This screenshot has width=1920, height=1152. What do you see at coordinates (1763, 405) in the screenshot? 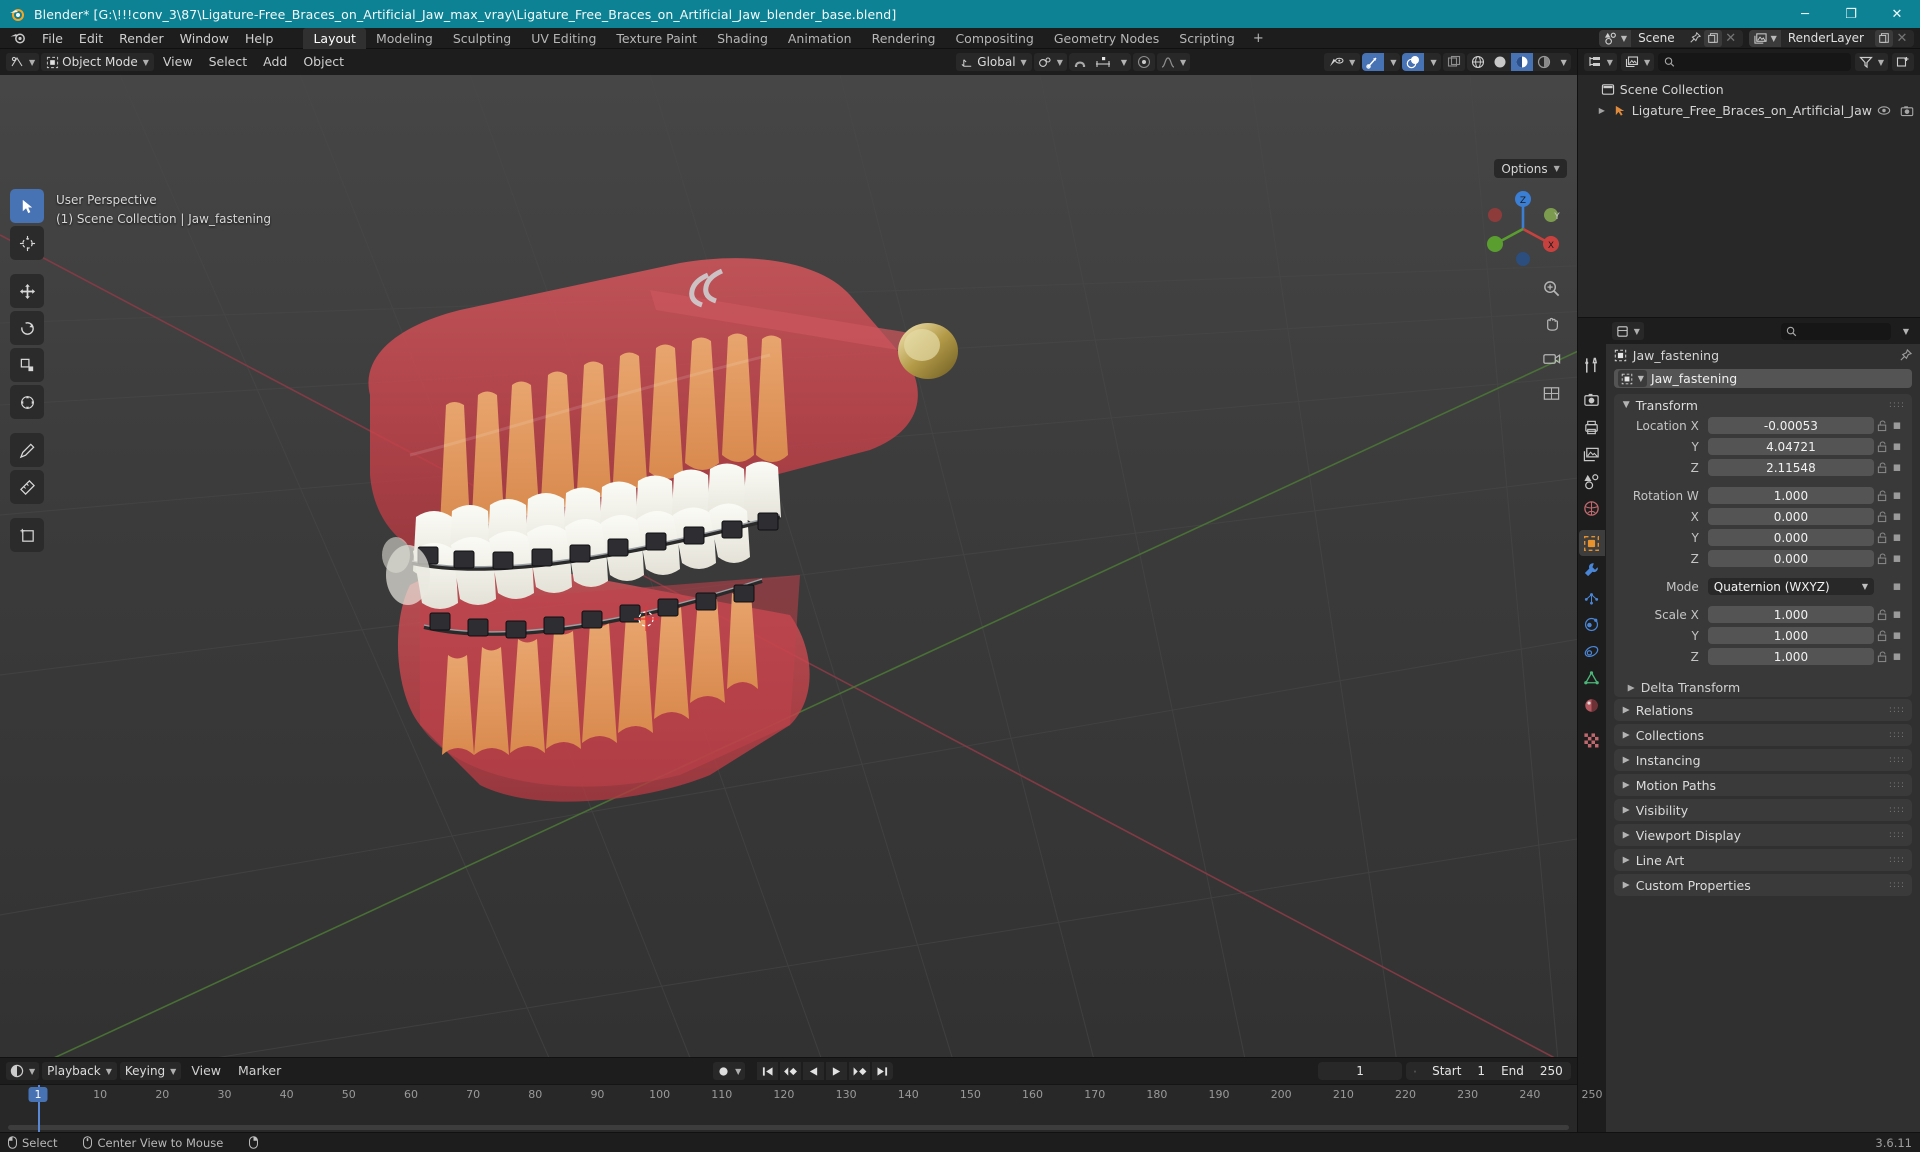
I see `panel-transform-header: ▼ Transform ::::` at bounding box center [1763, 405].